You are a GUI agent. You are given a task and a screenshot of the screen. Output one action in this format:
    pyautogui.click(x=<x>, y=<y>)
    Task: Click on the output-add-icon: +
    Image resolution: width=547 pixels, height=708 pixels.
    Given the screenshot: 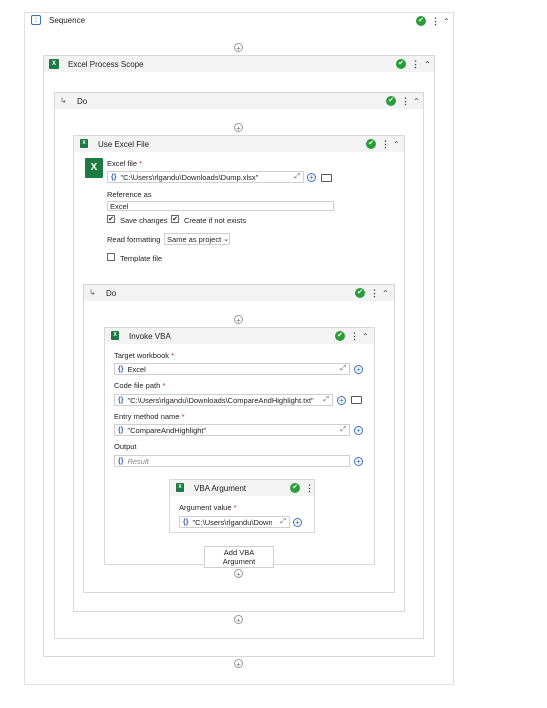 What is the action you would take?
    pyautogui.click(x=358, y=461)
    